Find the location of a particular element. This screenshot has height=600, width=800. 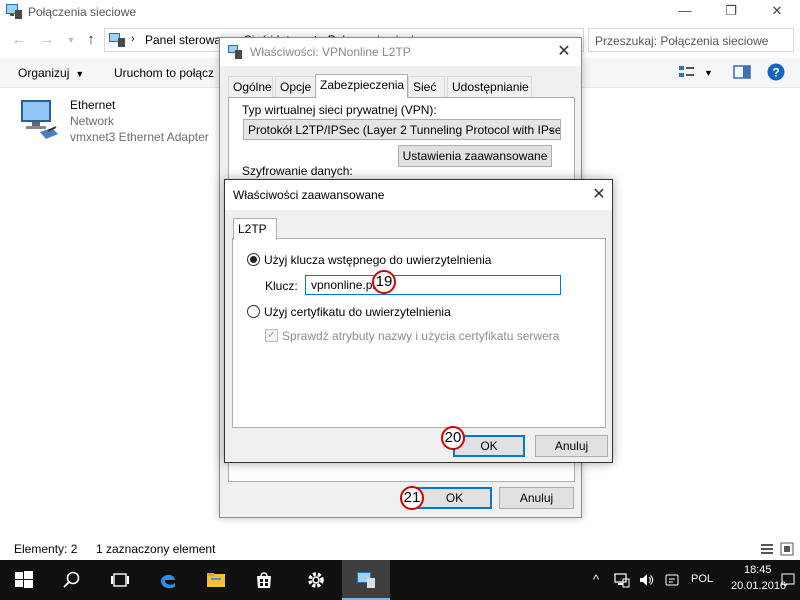

tab-l2tp: L2TP is located at coordinates (255, 229).